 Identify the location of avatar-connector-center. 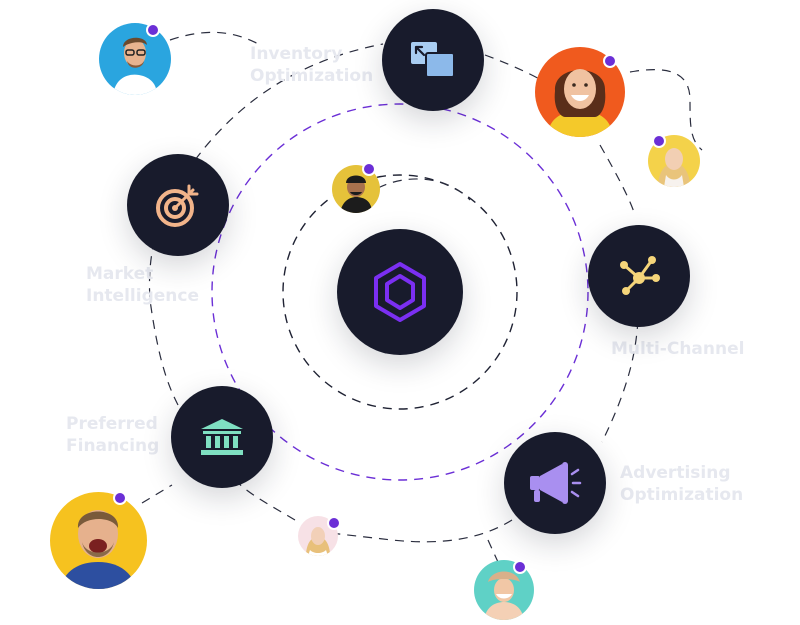
(424, 189).